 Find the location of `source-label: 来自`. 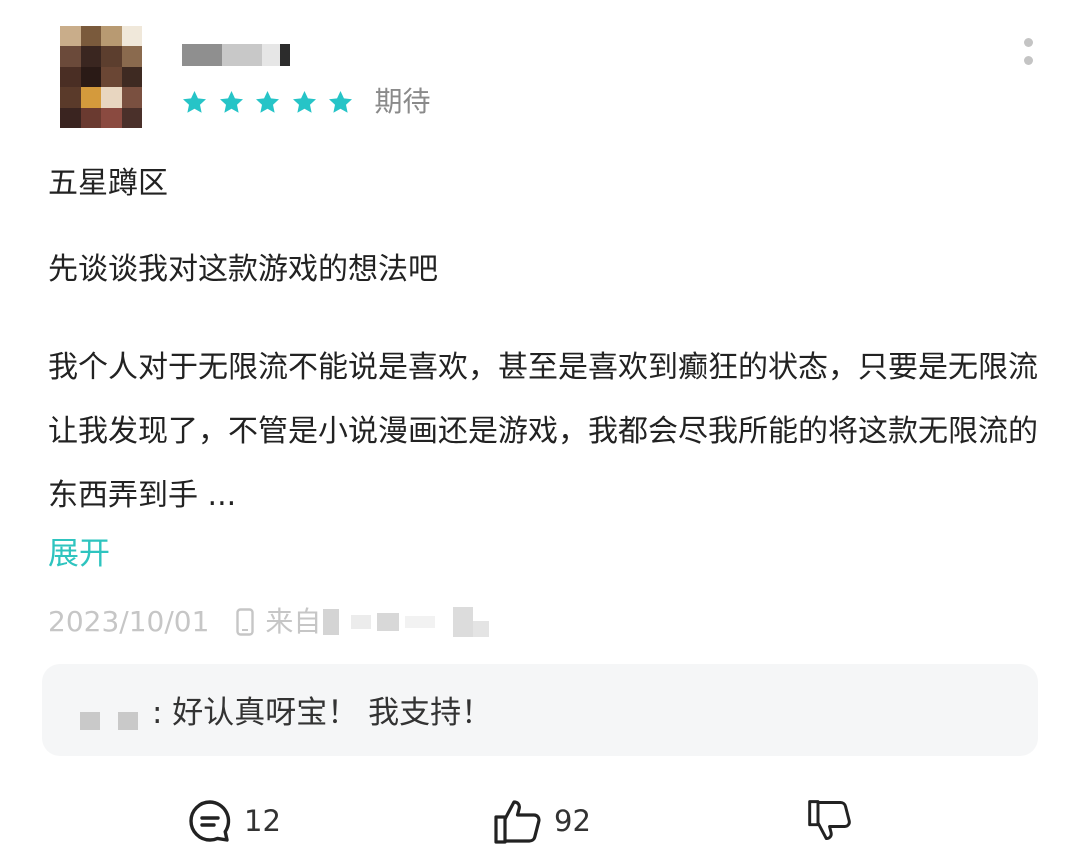

source-label: 来自 is located at coordinates (293, 621).